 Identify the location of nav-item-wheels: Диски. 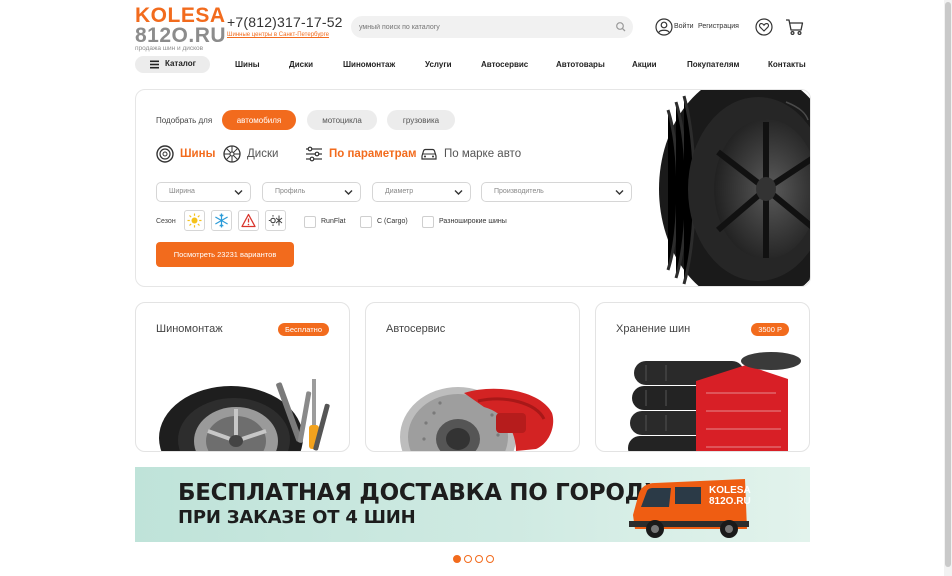
(301, 64).